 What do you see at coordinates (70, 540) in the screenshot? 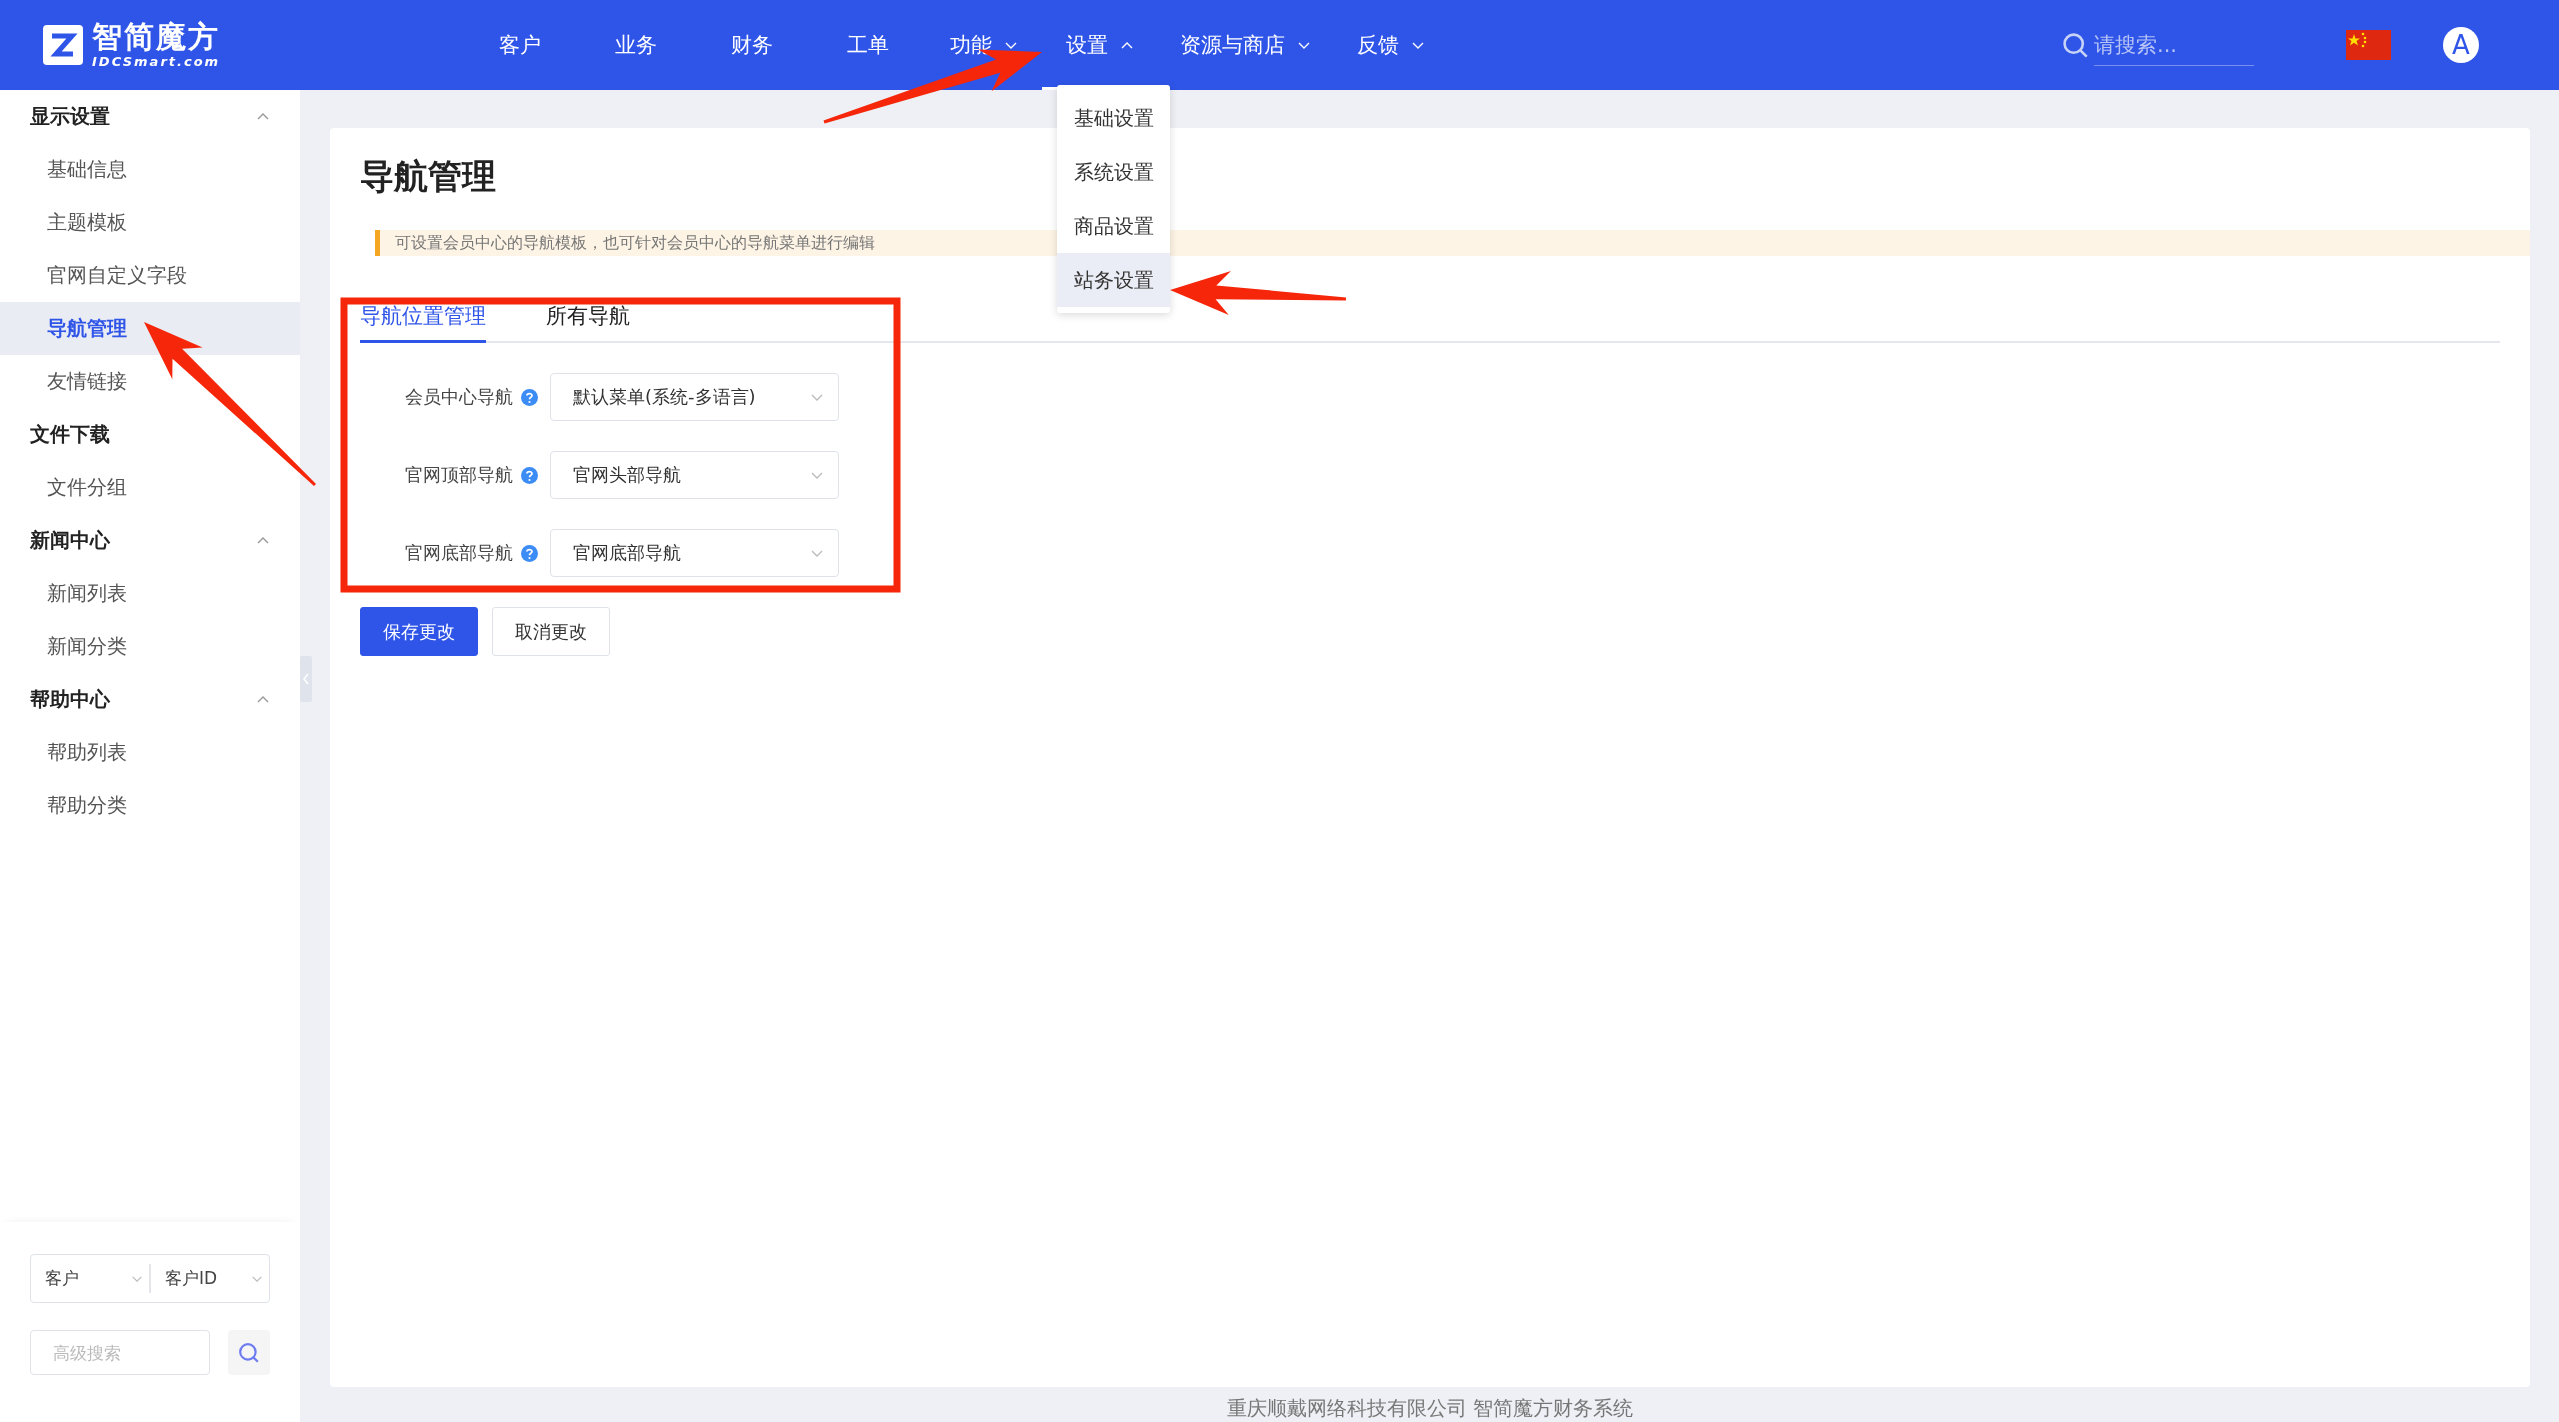
I see `group-title: 新闻中心` at bounding box center [70, 540].